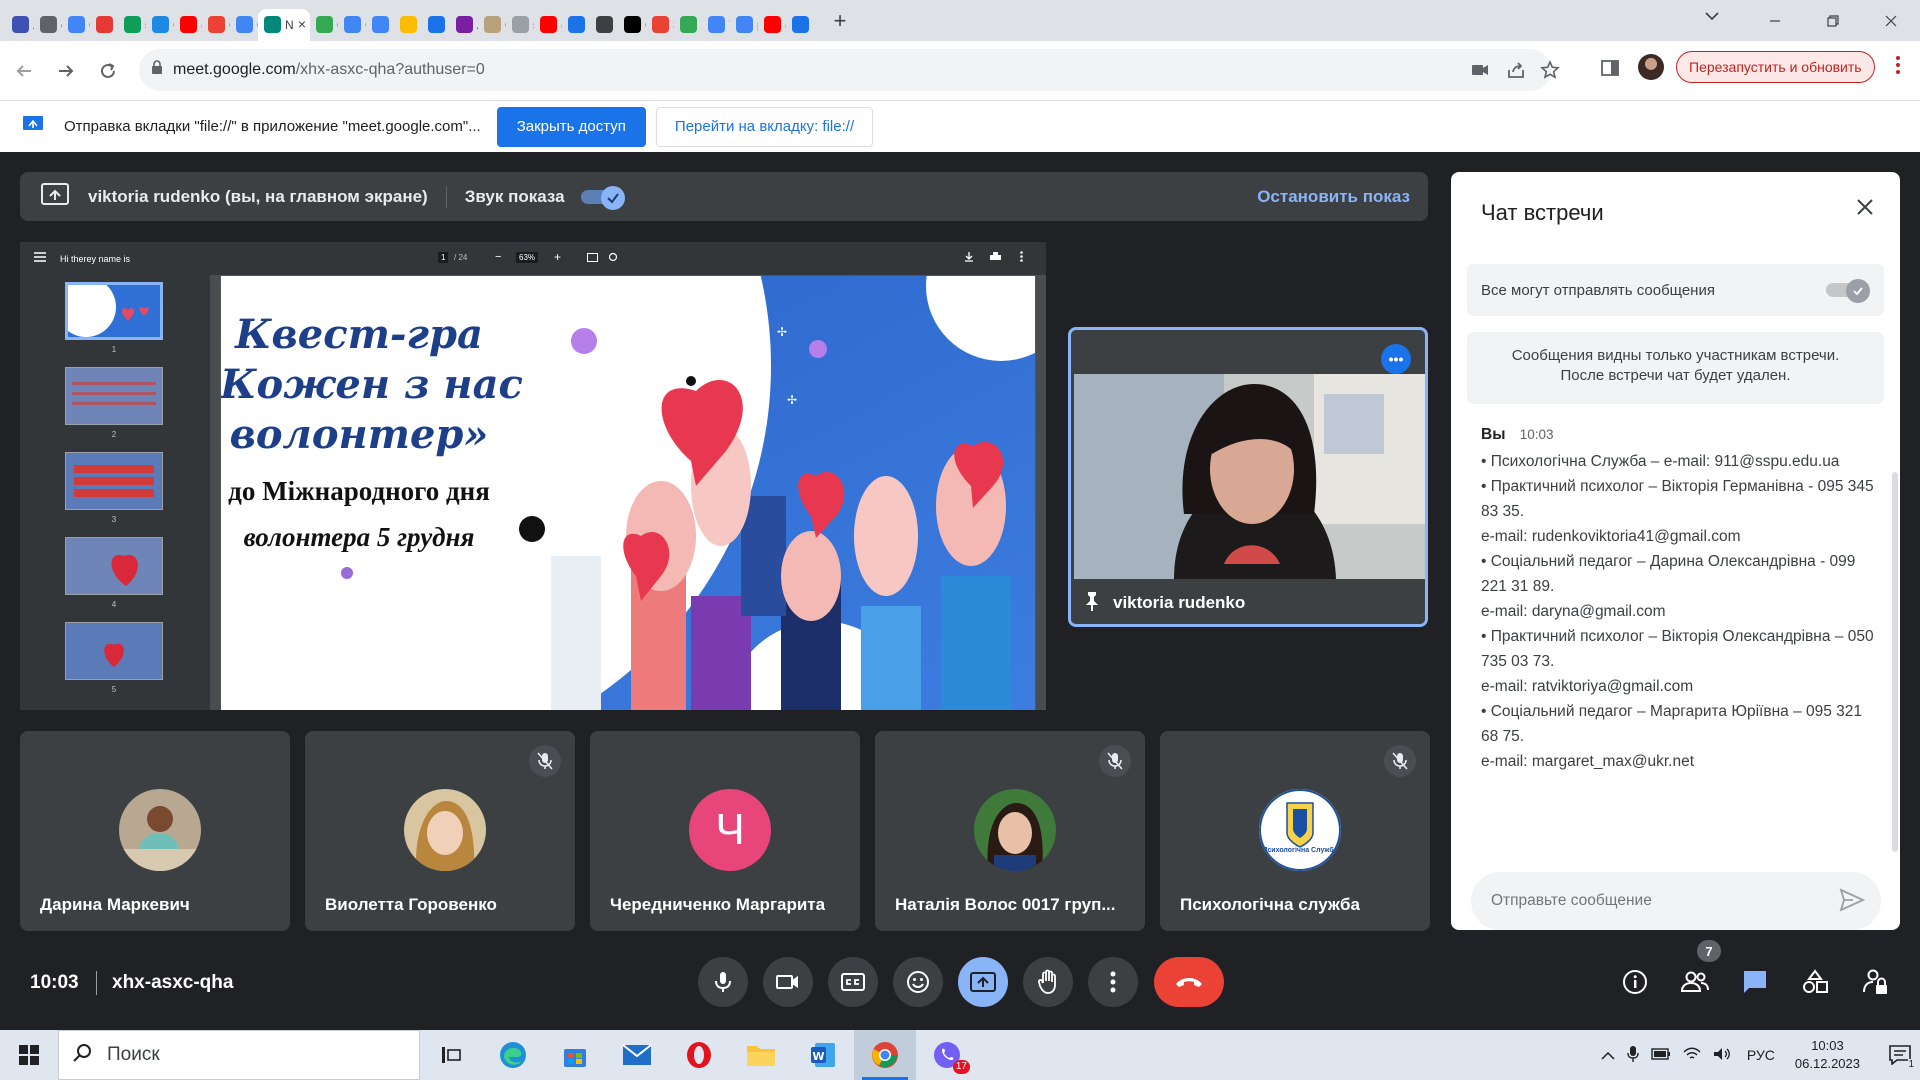  Describe the element at coordinates (302, 24) in the screenshot. I see `close-tab-icon: ×` at that location.